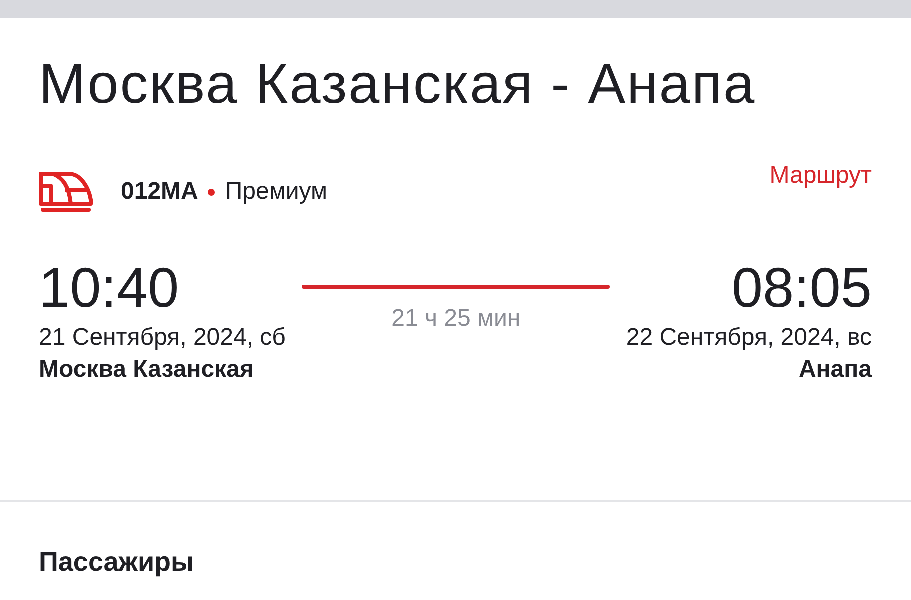  Describe the element at coordinates (749, 338) in the screenshot. I see `arrival-date: 22 Сентября, 2024, вс` at that location.